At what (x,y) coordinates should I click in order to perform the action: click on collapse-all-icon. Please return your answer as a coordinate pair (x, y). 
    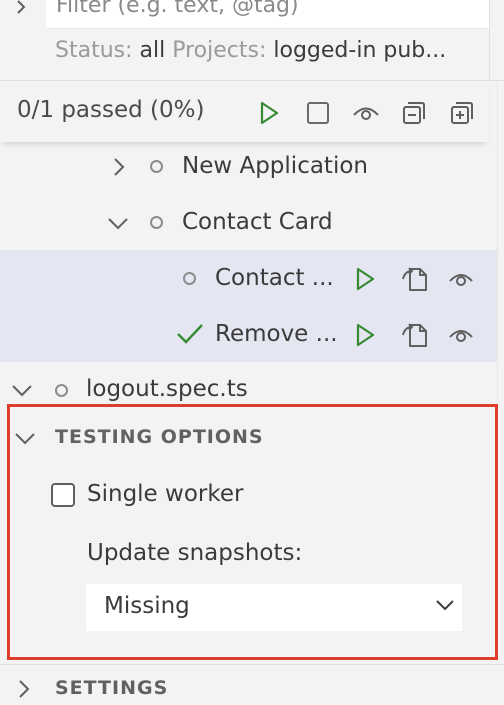
    Looking at the image, I should click on (414, 113).